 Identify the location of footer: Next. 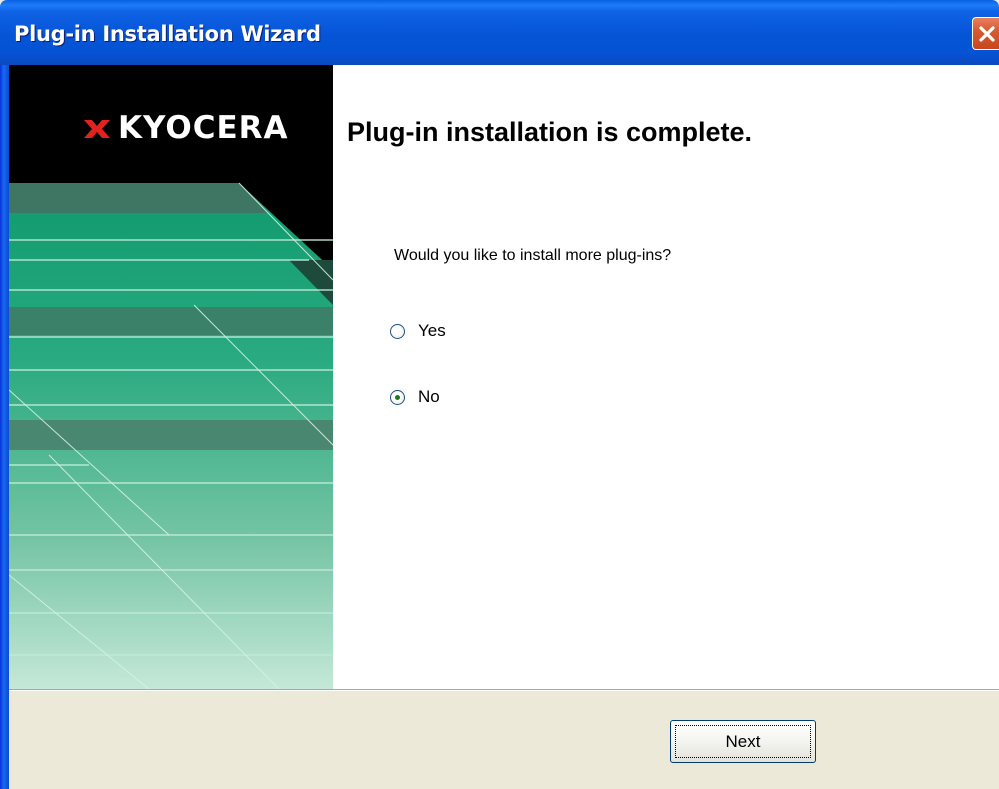
(504, 740).